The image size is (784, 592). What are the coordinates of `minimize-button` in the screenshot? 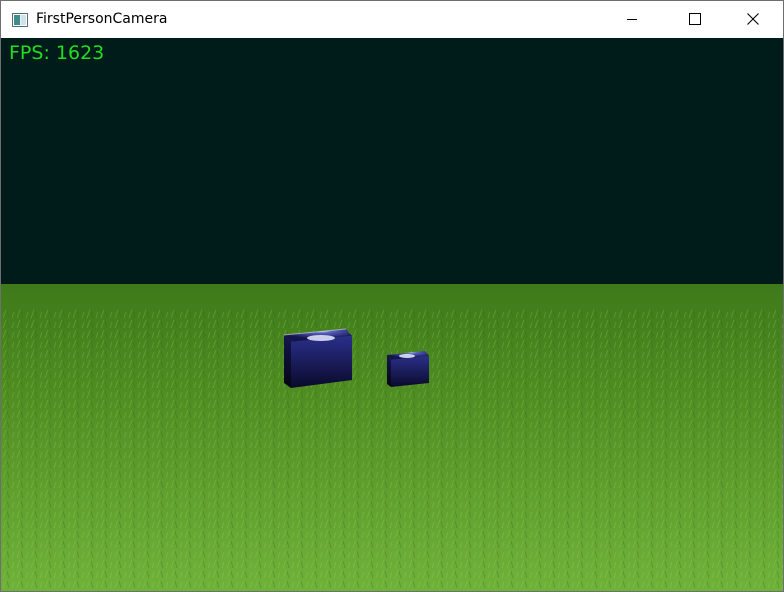 It's located at (632, 19).